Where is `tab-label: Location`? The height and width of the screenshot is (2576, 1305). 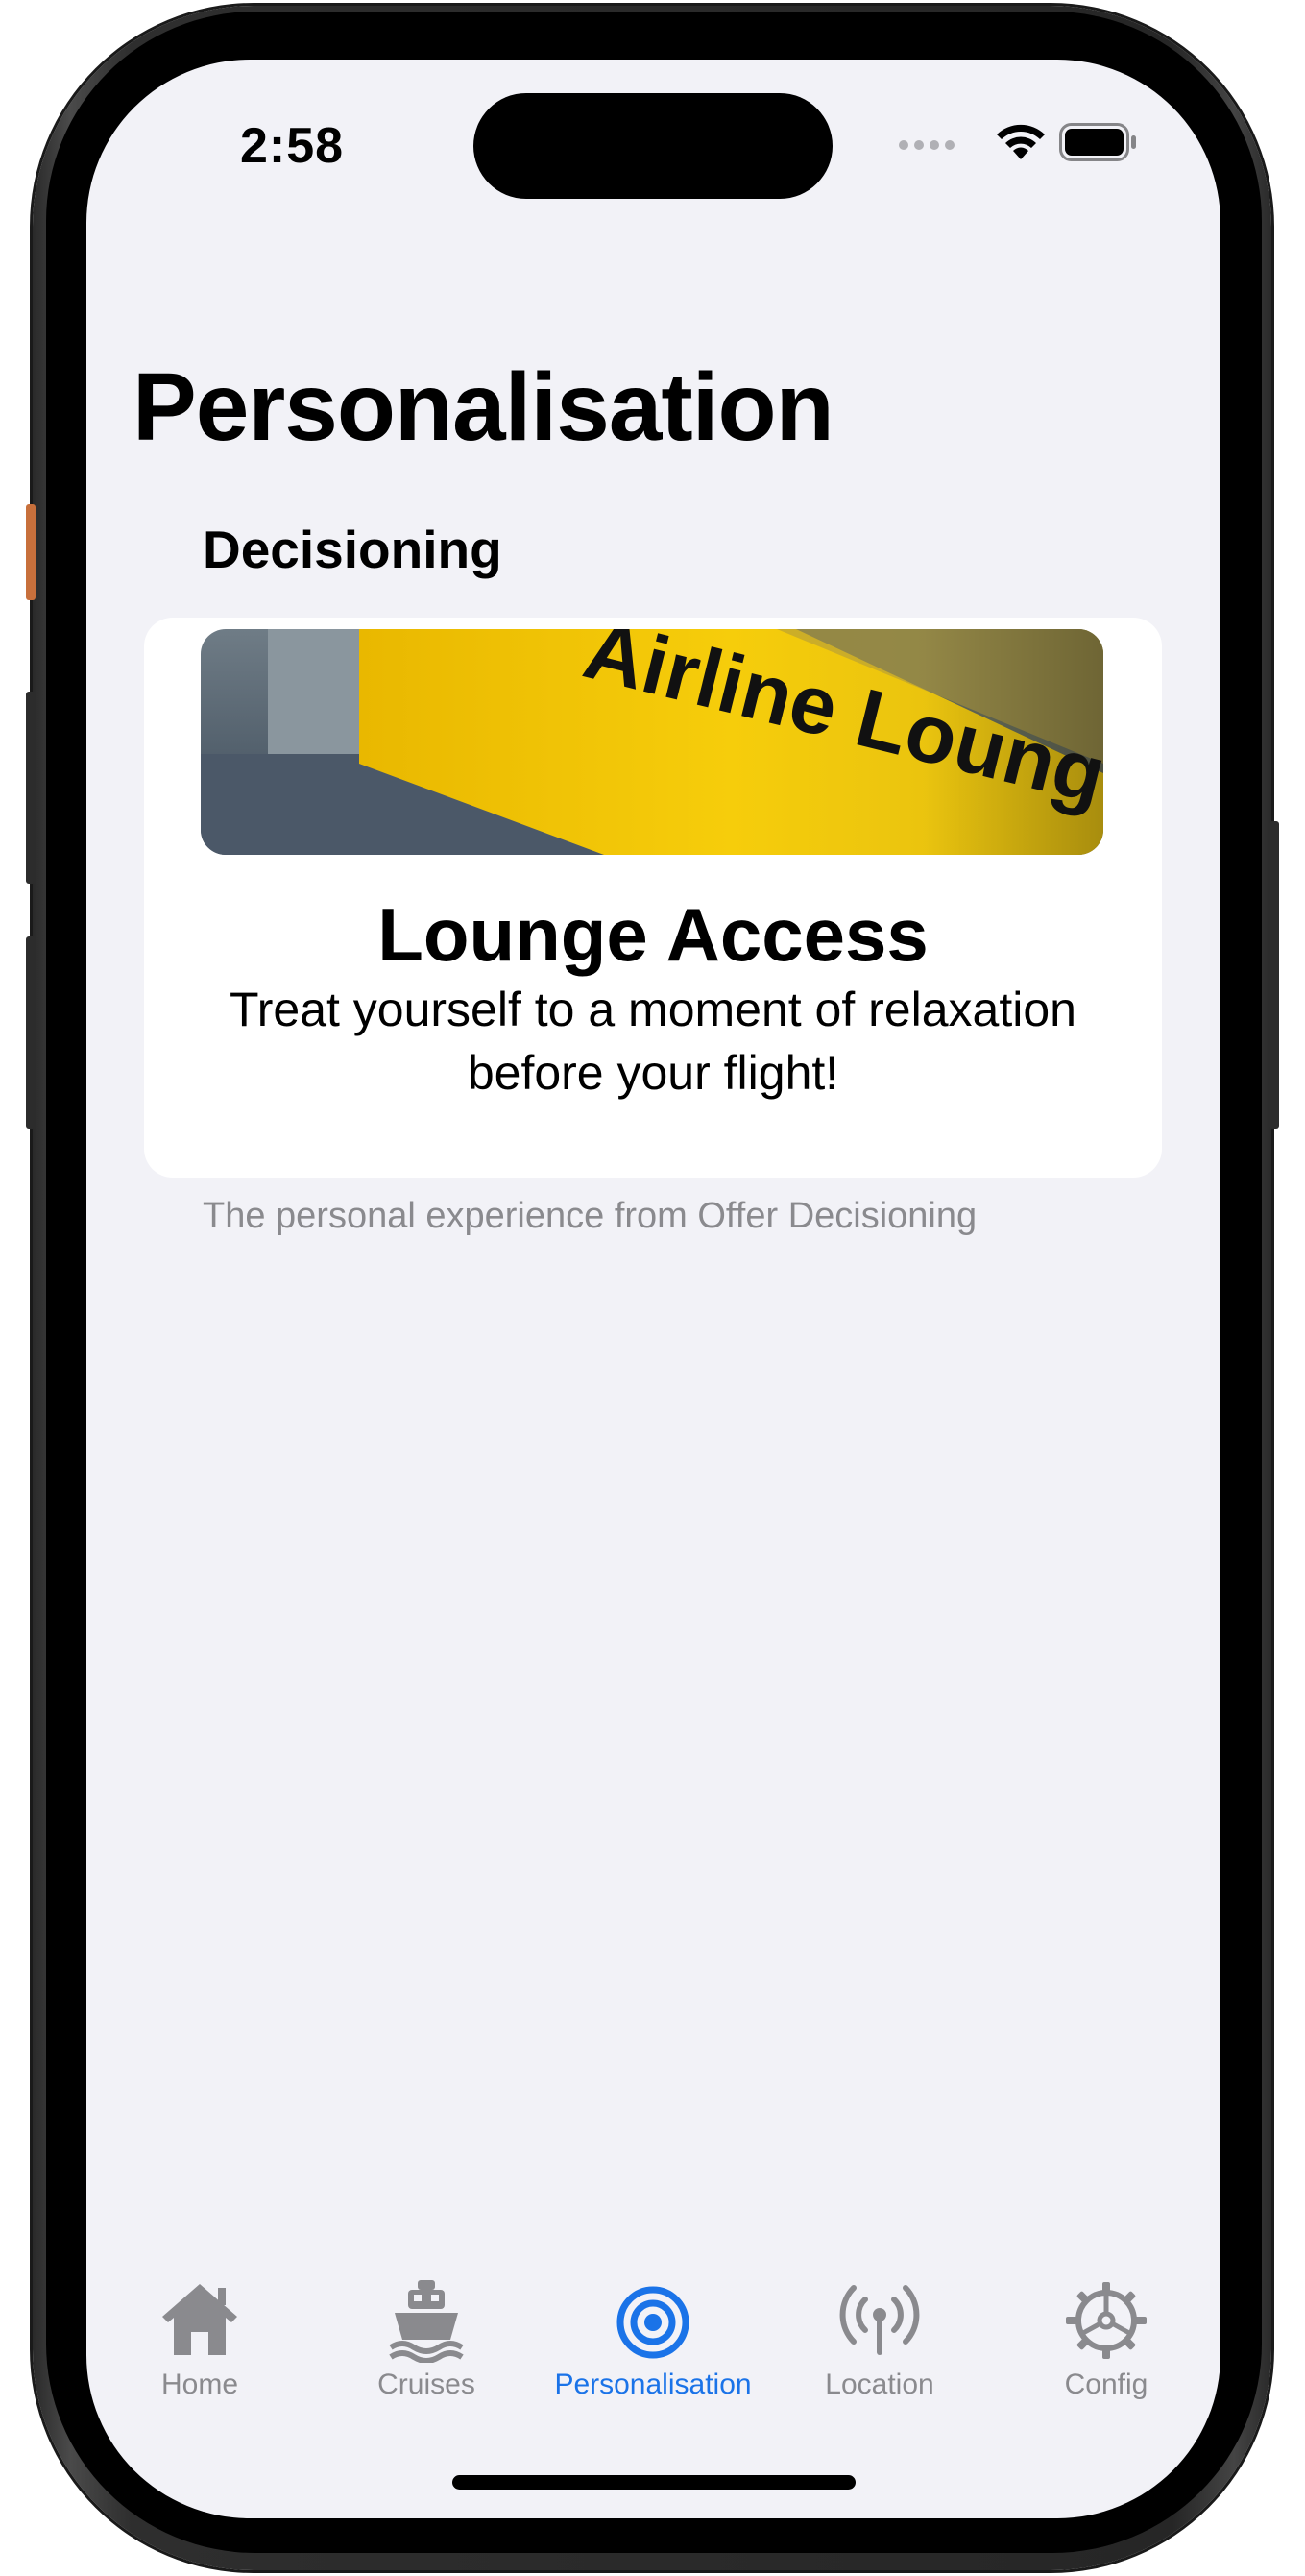 tab-label: Location is located at coordinates (880, 2384).